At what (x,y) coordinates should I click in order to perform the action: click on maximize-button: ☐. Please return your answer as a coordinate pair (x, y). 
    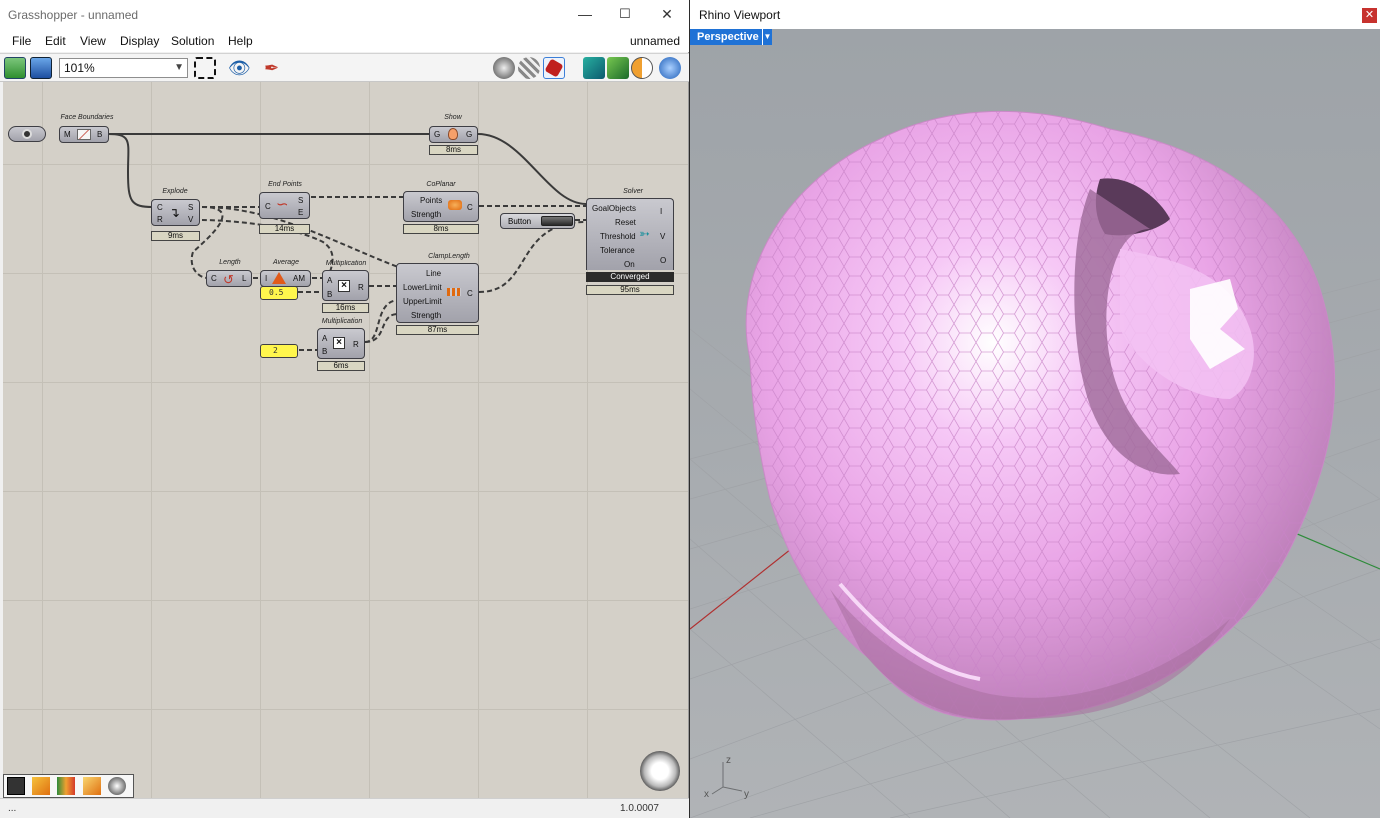
    Looking at the image, I should click on (625, 14).